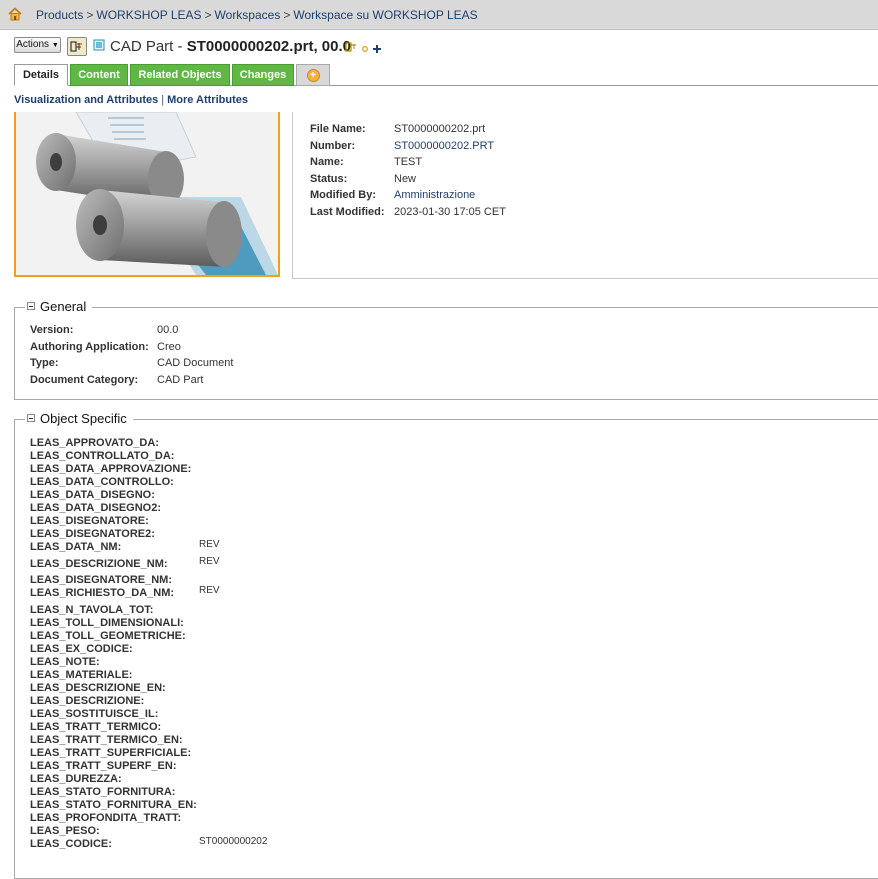 Image resolution: width=878 pixels, height=879 pixels. I want to click on actions-button: Actions ▼, so click(37, 45).